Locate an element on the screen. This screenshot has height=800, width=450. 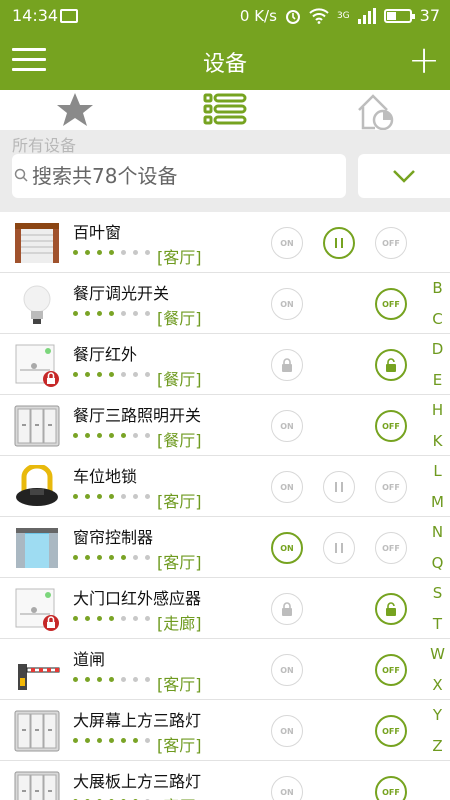
tab-devices is located at coordinates (225, 110).